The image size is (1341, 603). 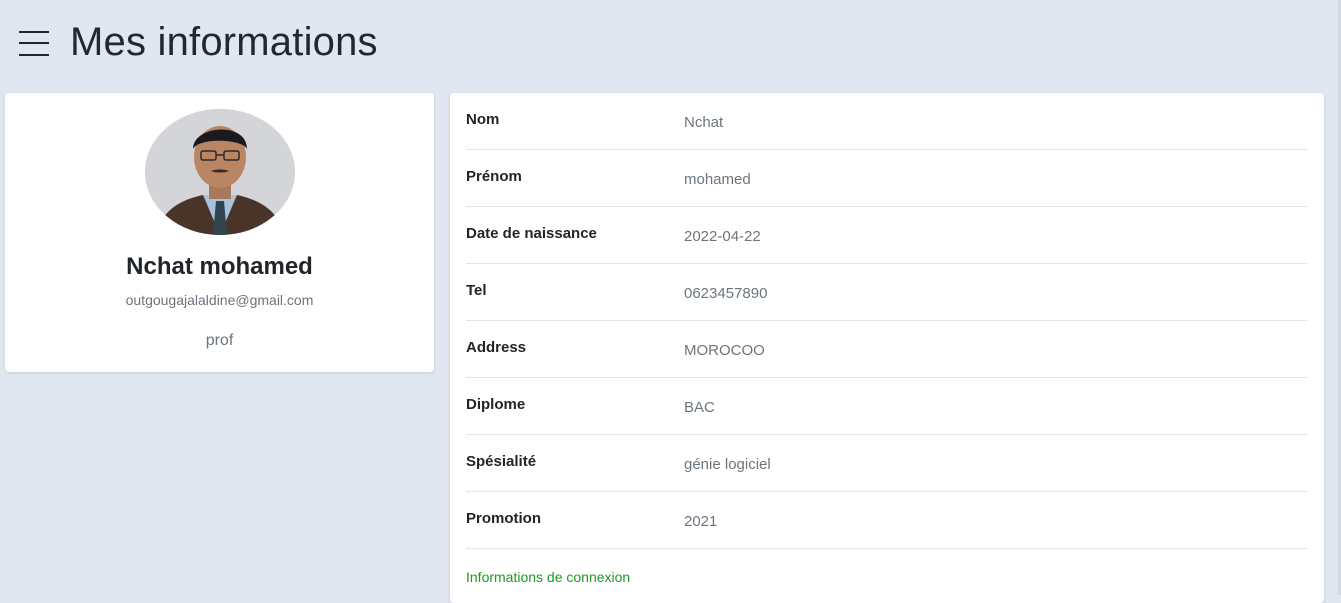 I want to click on info-label: Promotion, so click(x=503, y=518).